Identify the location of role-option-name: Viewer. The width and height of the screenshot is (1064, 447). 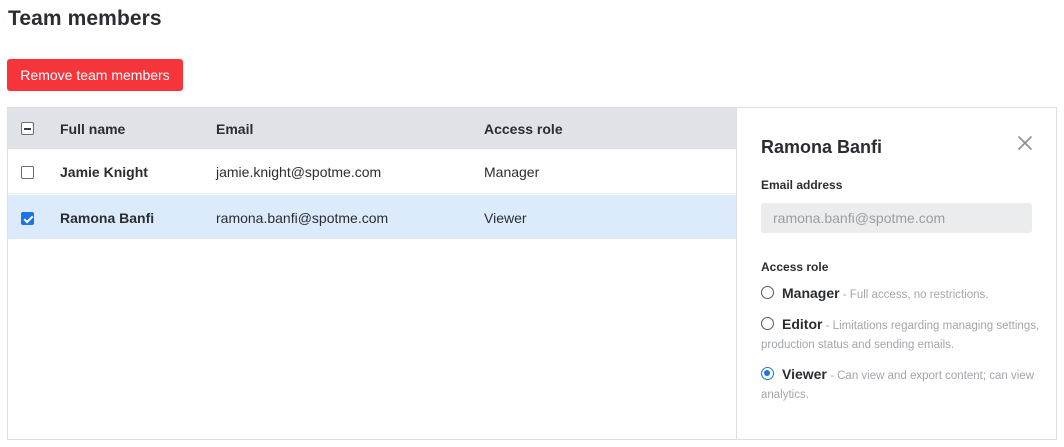
(804, 374).